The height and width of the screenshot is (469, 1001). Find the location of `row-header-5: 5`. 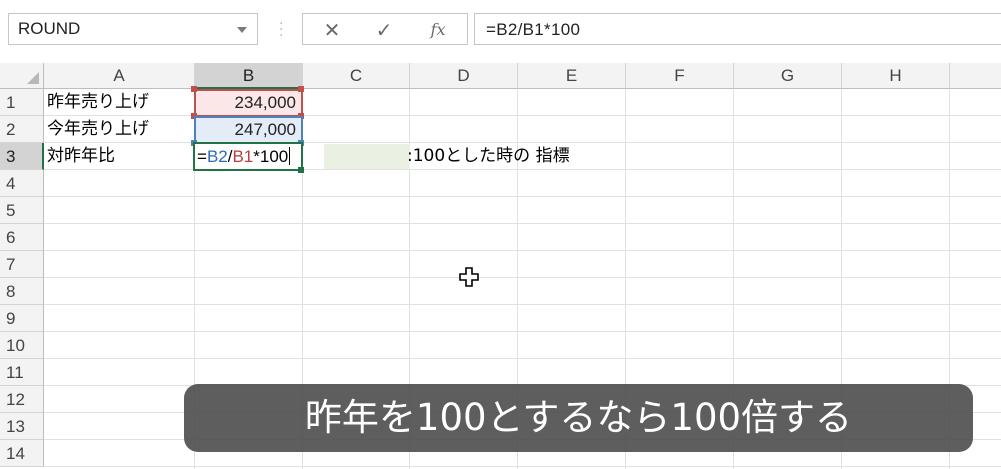

row-header-5: 5 is located at coordinates (22, 210).